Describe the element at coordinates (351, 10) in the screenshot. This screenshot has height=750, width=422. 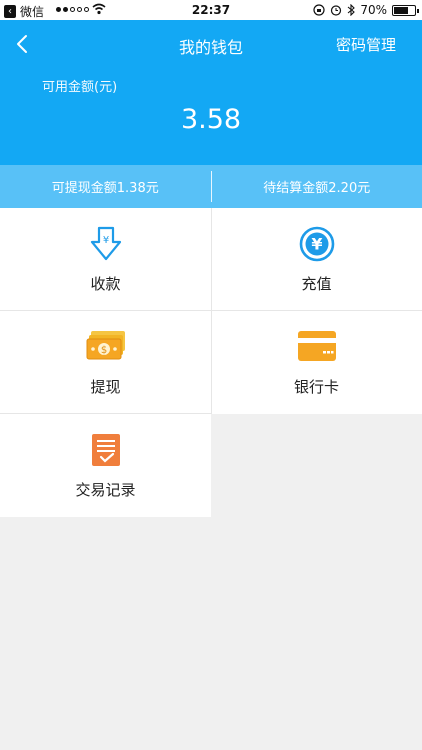
I see `bluetooth-icon` at that location.